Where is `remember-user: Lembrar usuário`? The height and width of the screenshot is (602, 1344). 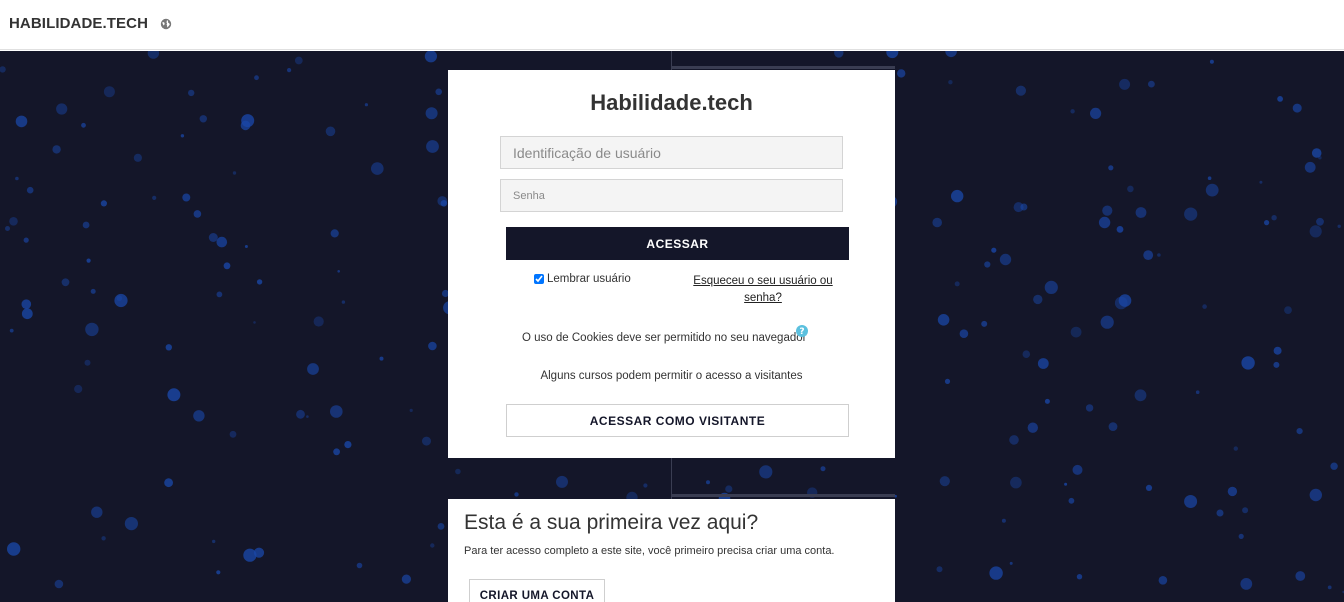 remember-user: Lembrar usuário is located at coordinates (582, 279).